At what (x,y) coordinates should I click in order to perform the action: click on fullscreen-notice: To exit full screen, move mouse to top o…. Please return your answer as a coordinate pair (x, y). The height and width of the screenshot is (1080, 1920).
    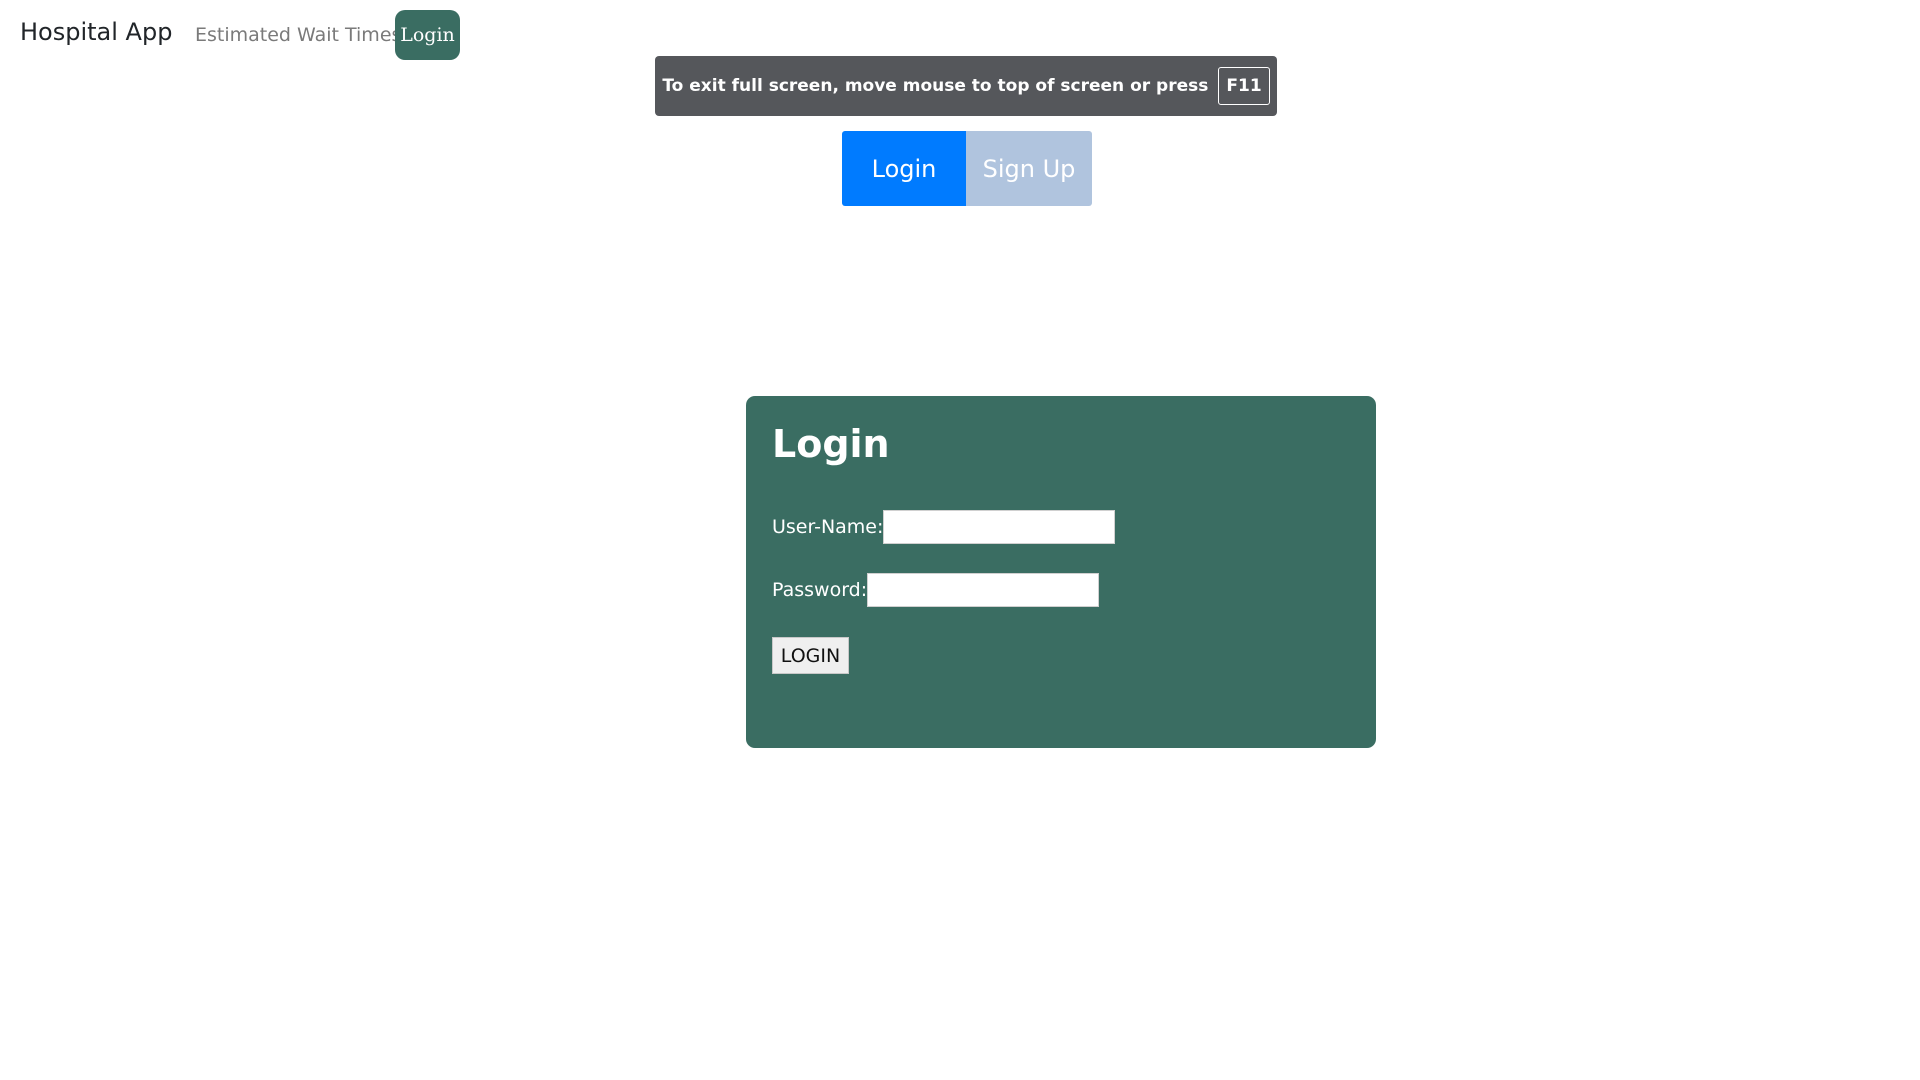
    Looking at the image, I should click on (966, 86).